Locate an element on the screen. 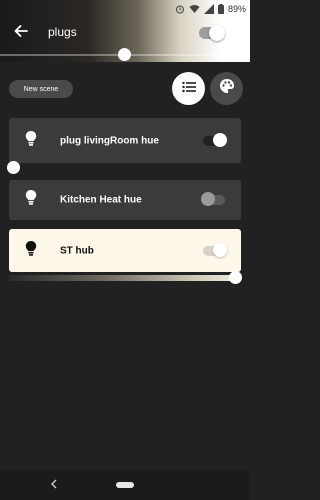 The image size is (320, 500). back-arrow-icon is located at coordinates (21, 33).